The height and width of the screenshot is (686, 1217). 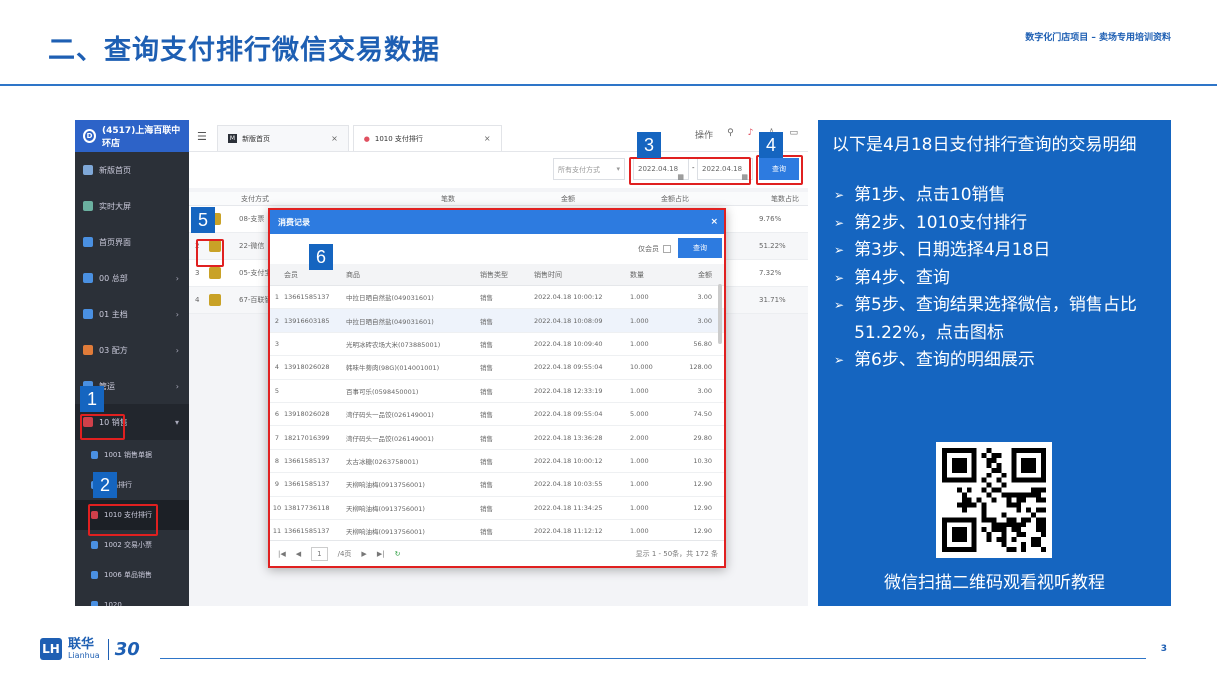 What do you see at coordinates (398, 554) in the screenshot?
I see `refresh-icon: ↻` at bounding box center [398, 554].